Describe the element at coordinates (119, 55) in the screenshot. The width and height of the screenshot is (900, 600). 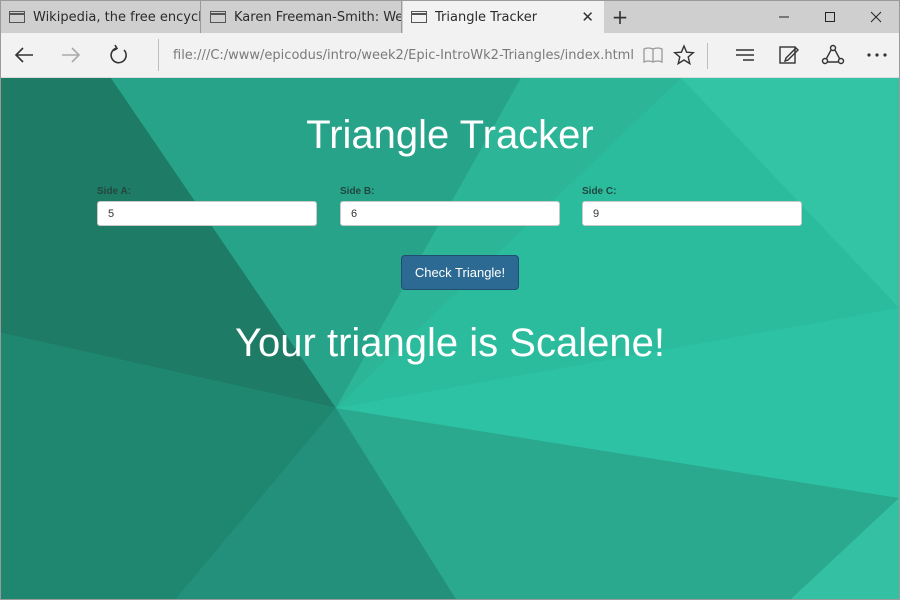
I see `refresh-icon` at that location.